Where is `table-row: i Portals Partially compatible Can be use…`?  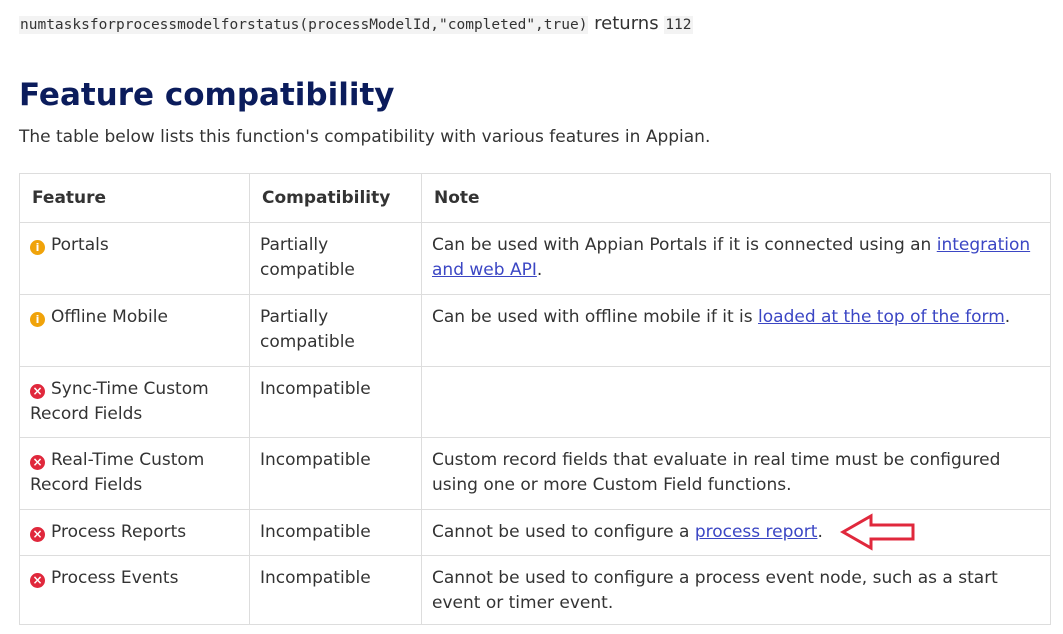
table-row: i Portals Partially compatible Can be use… is located at coordinates (535, 258).